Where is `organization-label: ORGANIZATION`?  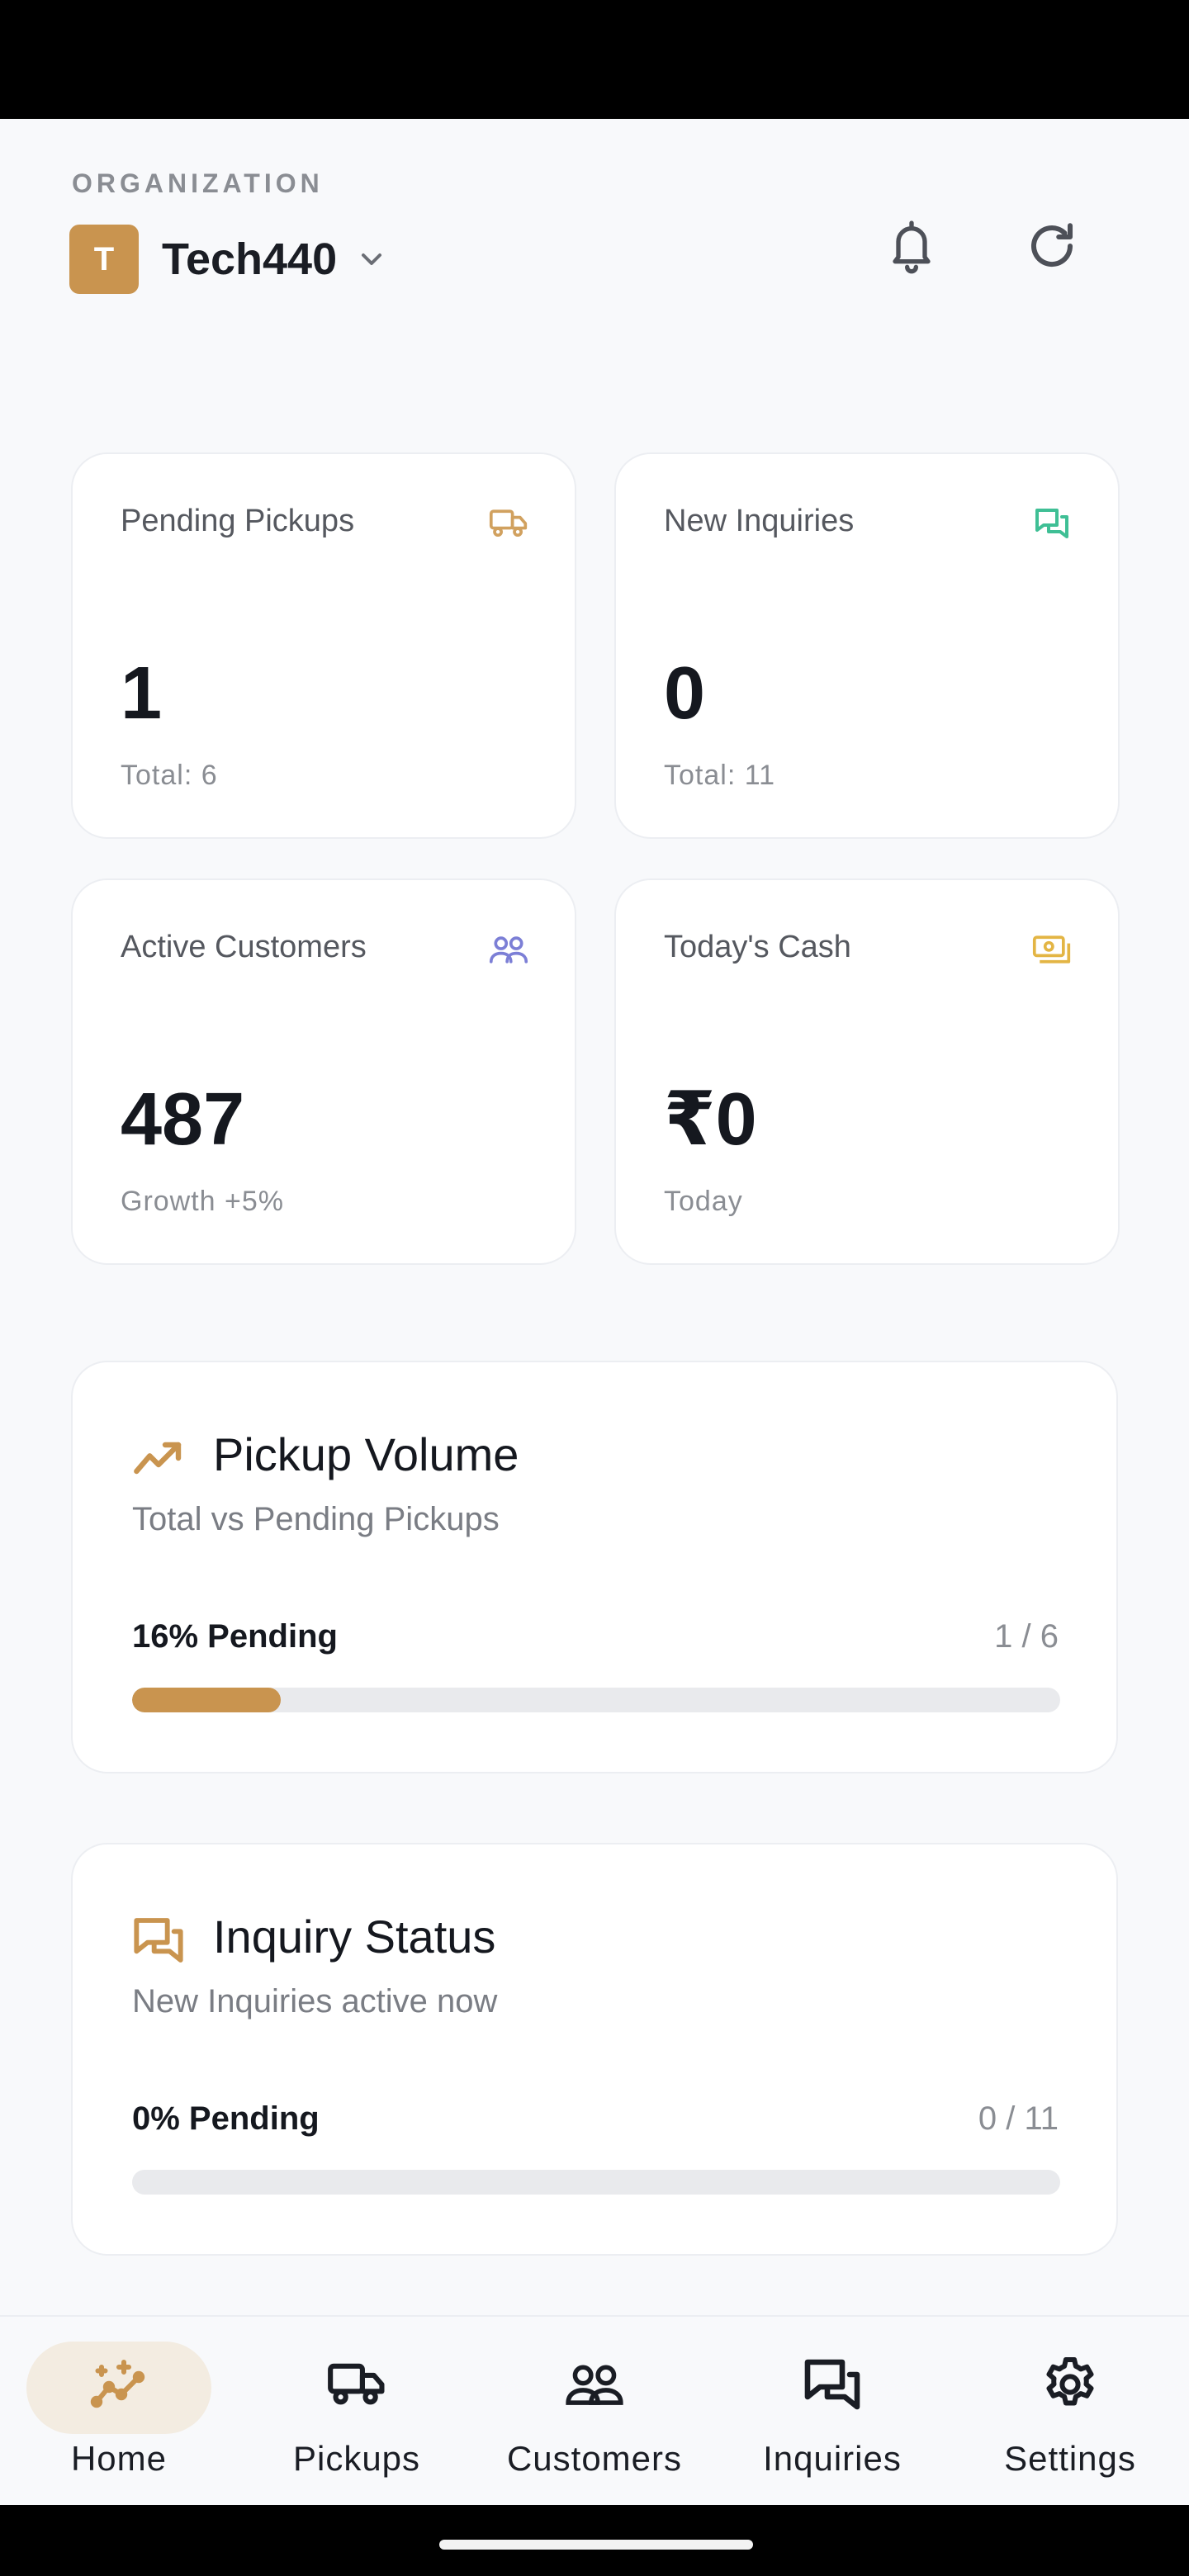 organization-label: ORGANIZATION is located at coordinates (198, 183).